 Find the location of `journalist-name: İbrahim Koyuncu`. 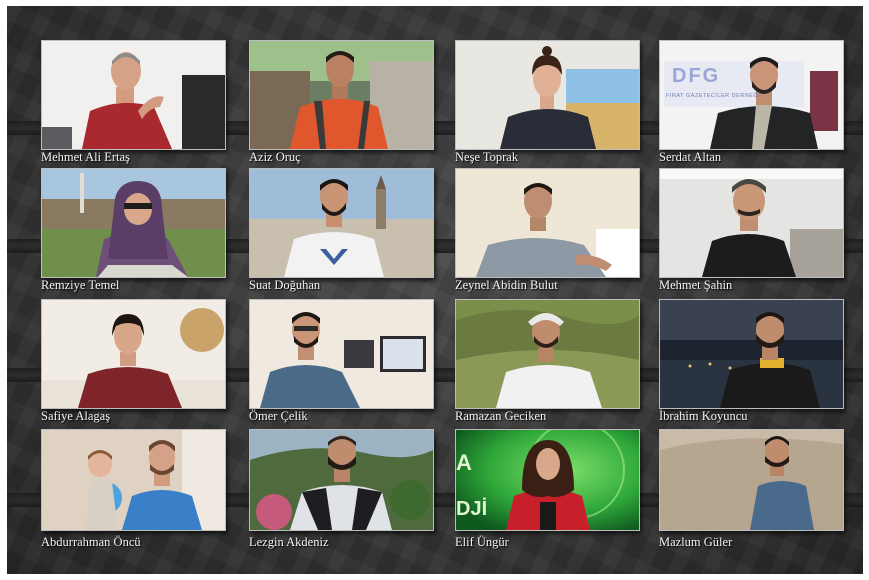

journalist-name: İbrahim Koyuncu is located at coordinates (703, 416).